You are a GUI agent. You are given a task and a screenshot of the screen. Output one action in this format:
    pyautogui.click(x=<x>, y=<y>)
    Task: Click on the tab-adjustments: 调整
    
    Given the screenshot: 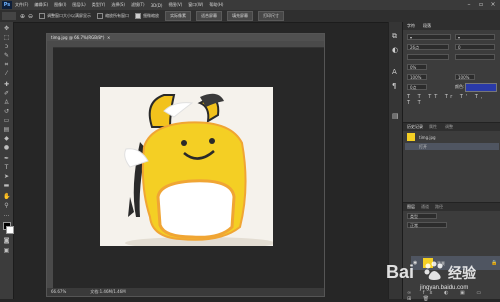 What is the action you would take?
    pyautogui.click(x=449, y=126)
    